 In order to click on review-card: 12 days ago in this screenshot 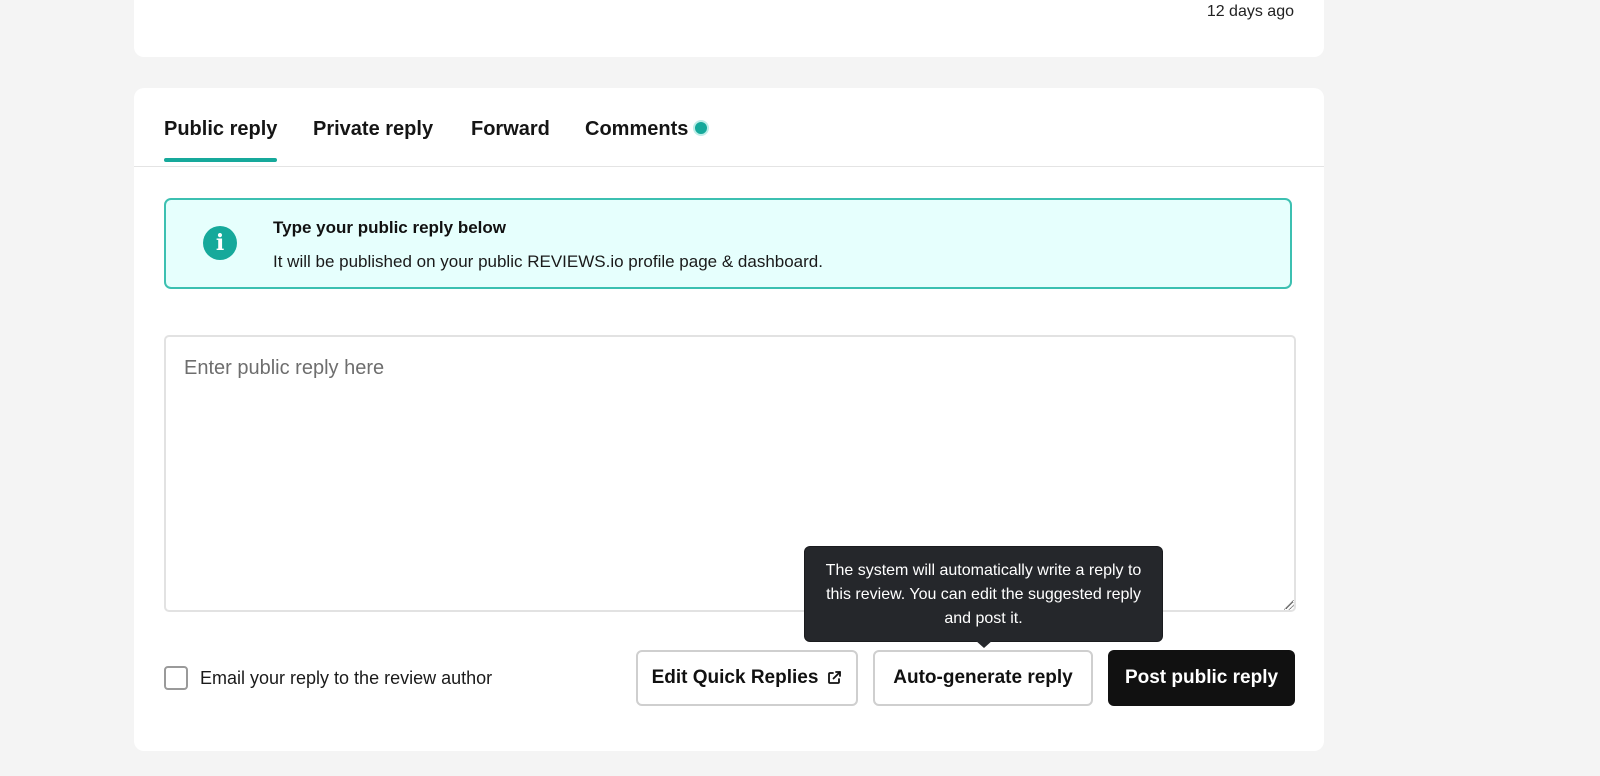, I will do `click(729, 28)`.